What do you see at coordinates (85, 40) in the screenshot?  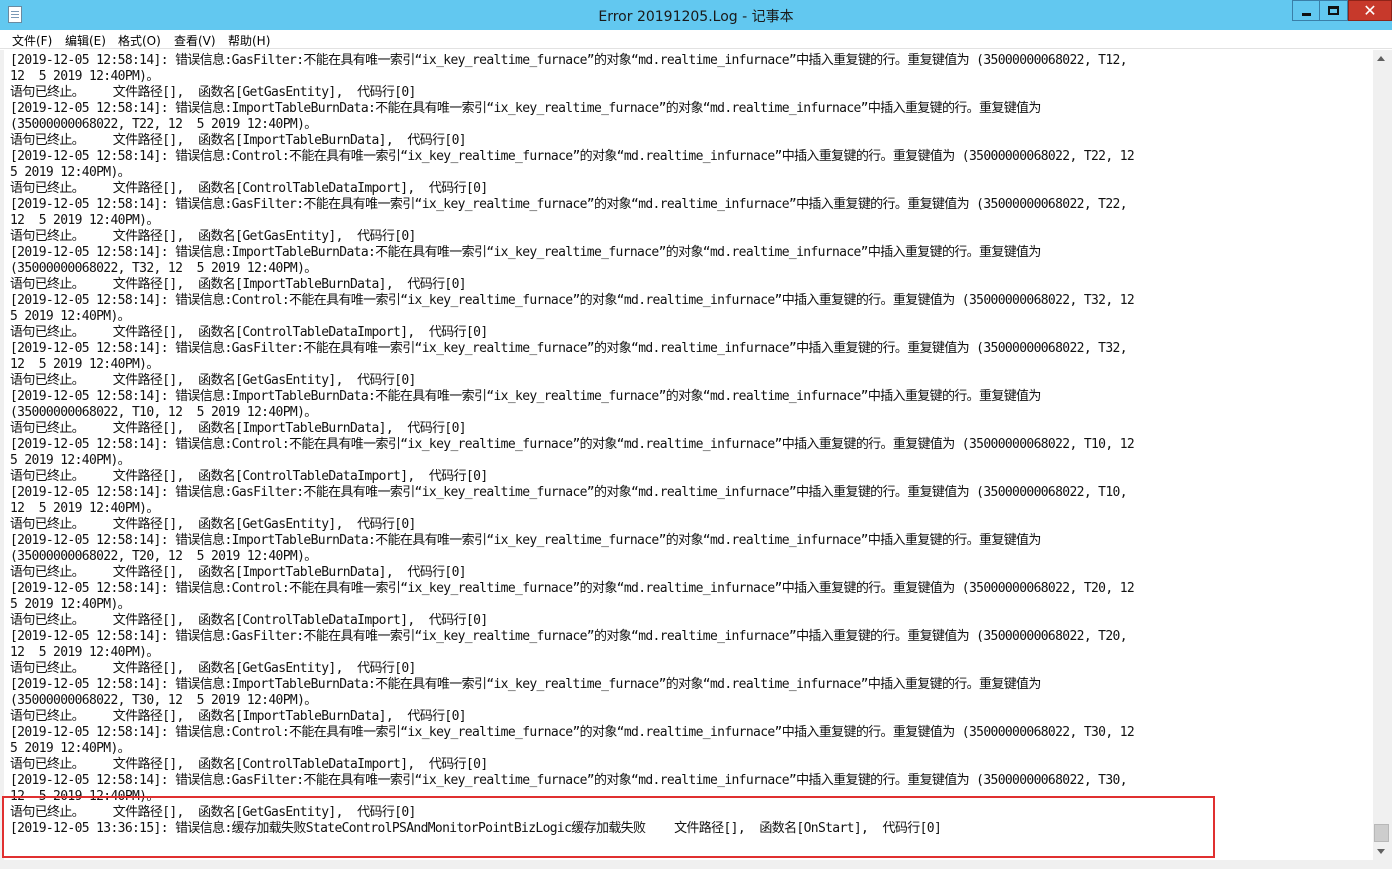 I see `menu-edit: 编辑(E)` at bounding box center [85, 40].